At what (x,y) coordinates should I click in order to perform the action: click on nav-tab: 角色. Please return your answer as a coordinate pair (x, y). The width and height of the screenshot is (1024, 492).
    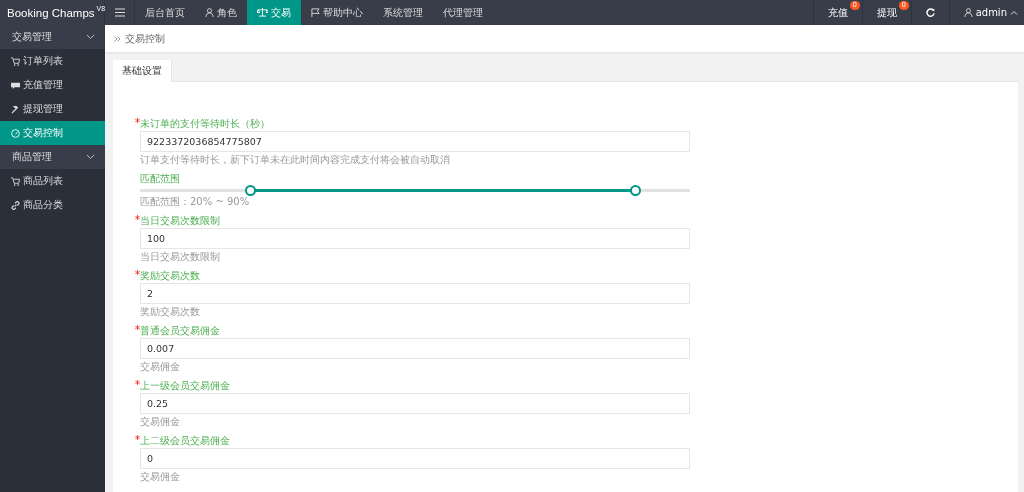
    Looking at the image, I should click on (221, 12).